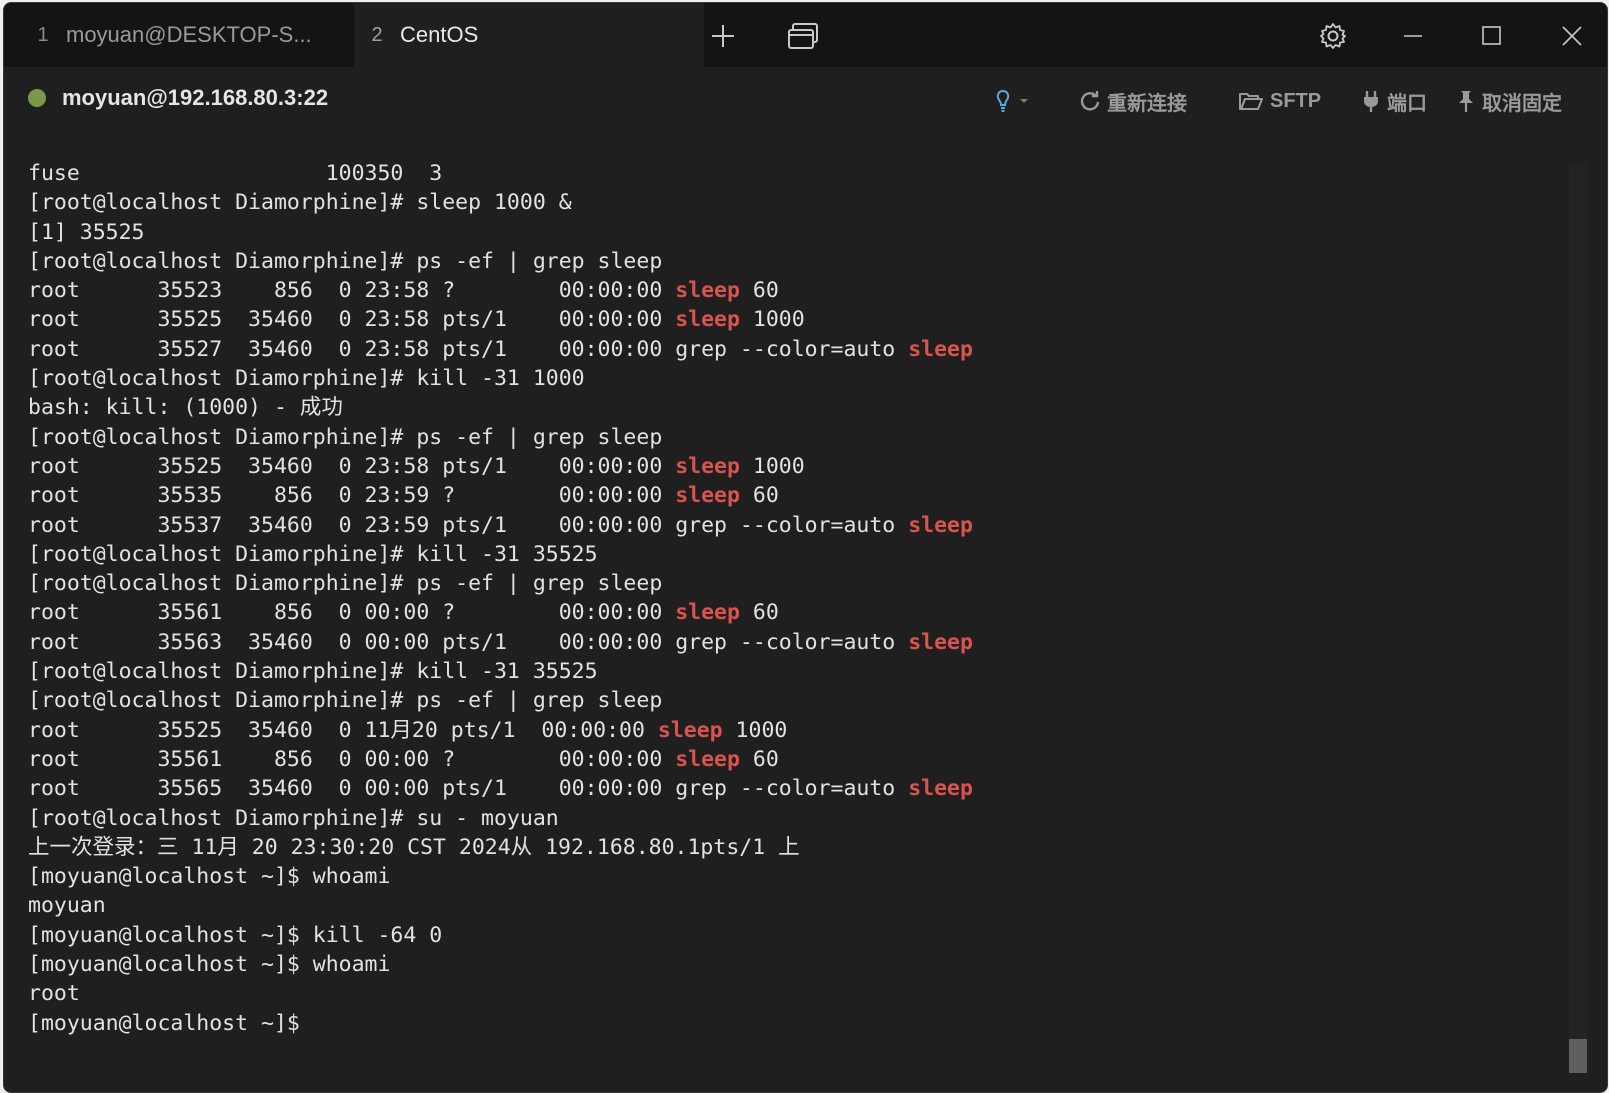 The image size is (1609, 1093). What do you see at coordinates (164, 1023) in the screenshot?
I see `terminal-text: [moyuan@localhost ~]$` at bounding box center [164, 1023].